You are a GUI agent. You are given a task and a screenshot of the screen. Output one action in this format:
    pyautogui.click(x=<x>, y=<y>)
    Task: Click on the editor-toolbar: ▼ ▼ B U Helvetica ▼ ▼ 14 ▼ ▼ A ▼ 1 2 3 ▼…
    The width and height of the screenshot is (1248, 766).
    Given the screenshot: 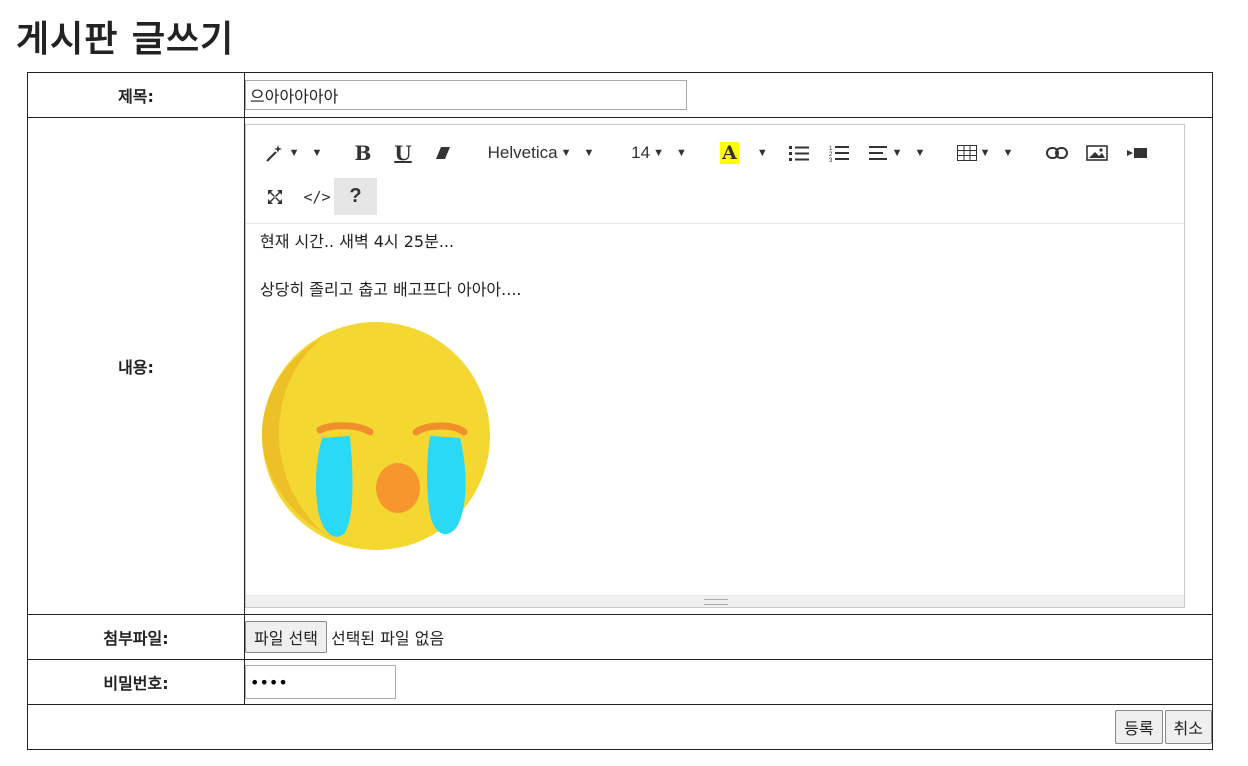 What is the action you would take?
    pyautogui.click(x=715, y=174)
    